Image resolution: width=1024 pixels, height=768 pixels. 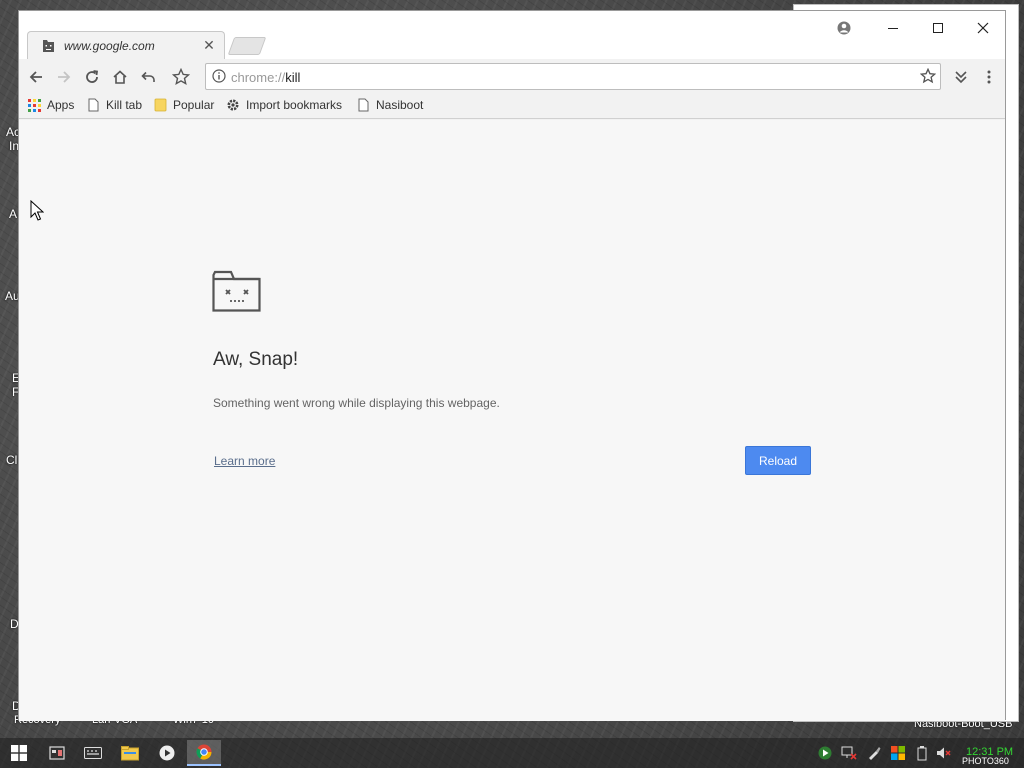 I want to click on start-windows-icon, so click(x=19, y=753).